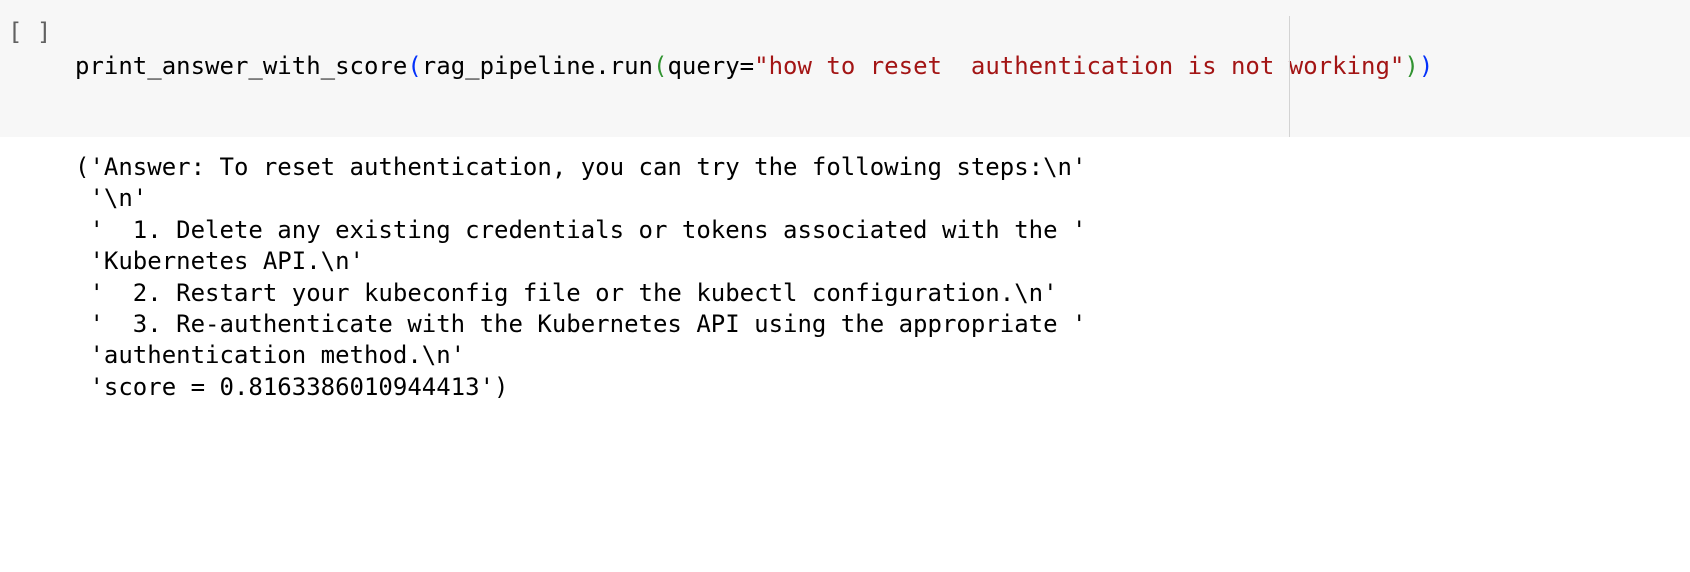 This screenshot has height=572, width=1690. I want to click on code-open-paren: (, so click(414, 66).